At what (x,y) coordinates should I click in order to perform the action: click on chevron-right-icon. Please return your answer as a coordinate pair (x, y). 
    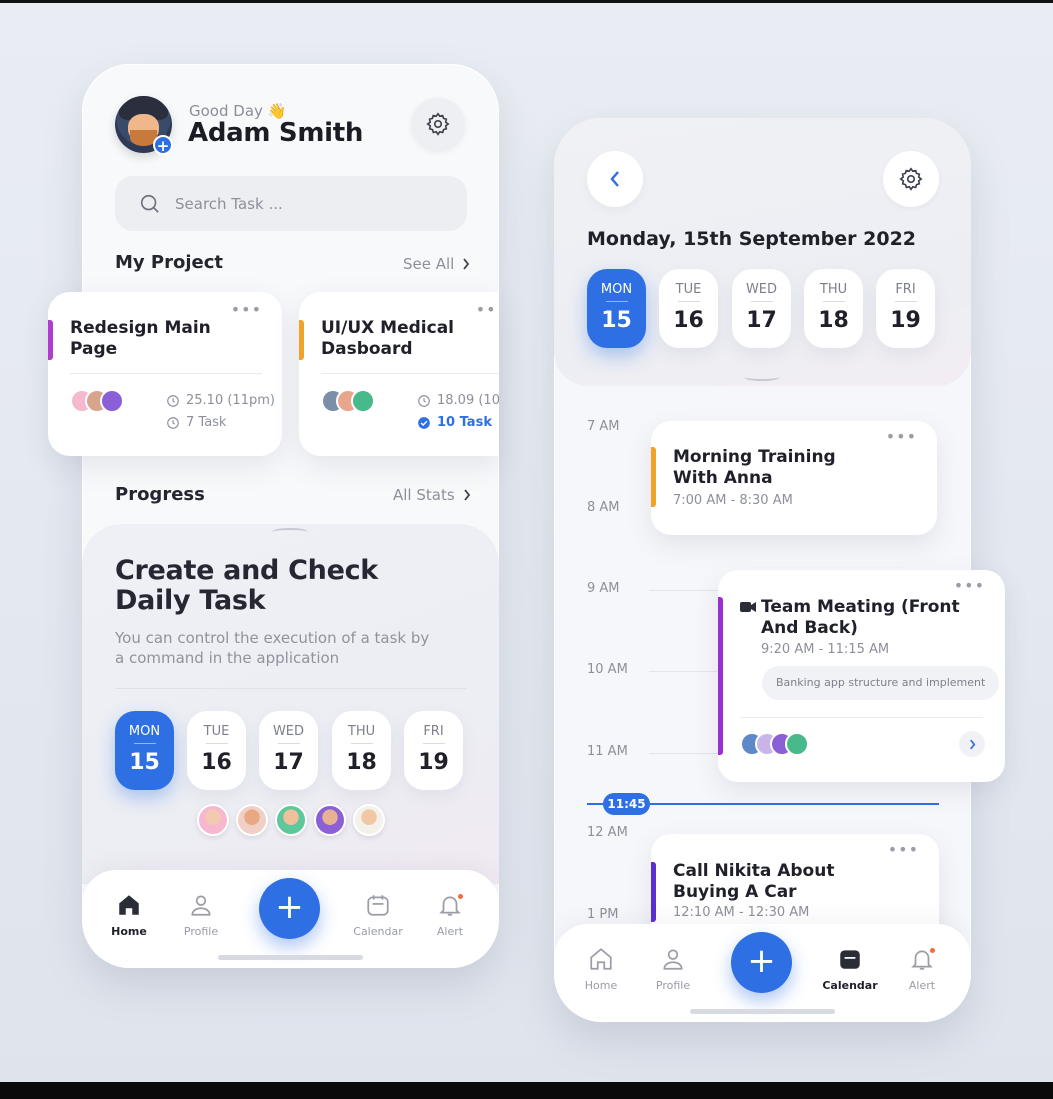
    Looking at the image, I should click on (972, 744).